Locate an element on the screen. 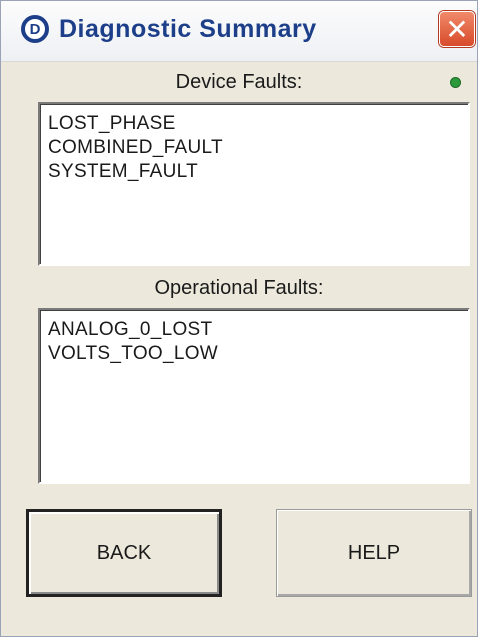 The image size is (480, 639). close-button: ✕ is located at coordinates (457, 29).